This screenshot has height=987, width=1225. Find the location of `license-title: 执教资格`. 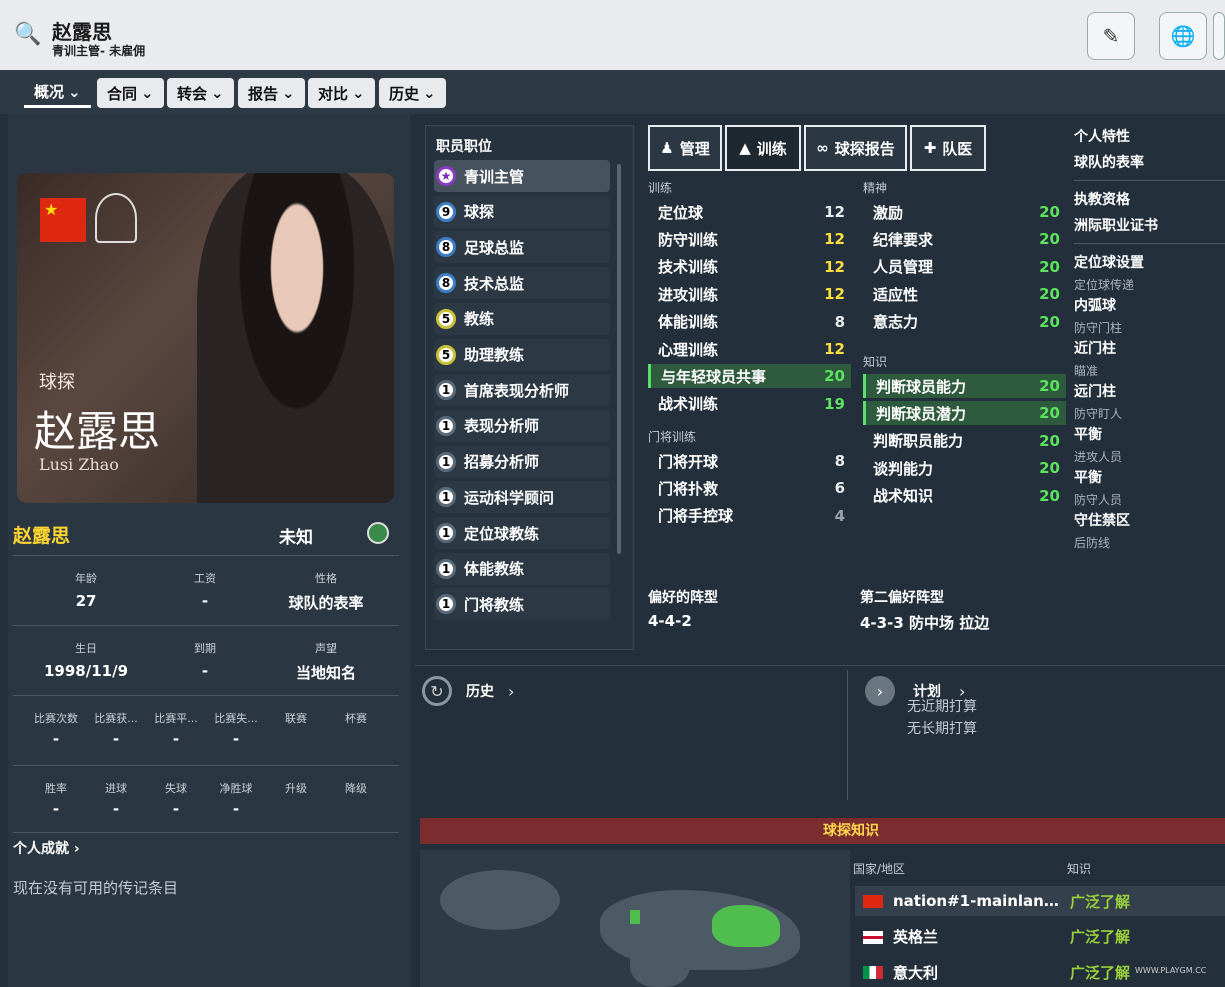

license-title: 执教资格 is located at coordinates (1102, 200).